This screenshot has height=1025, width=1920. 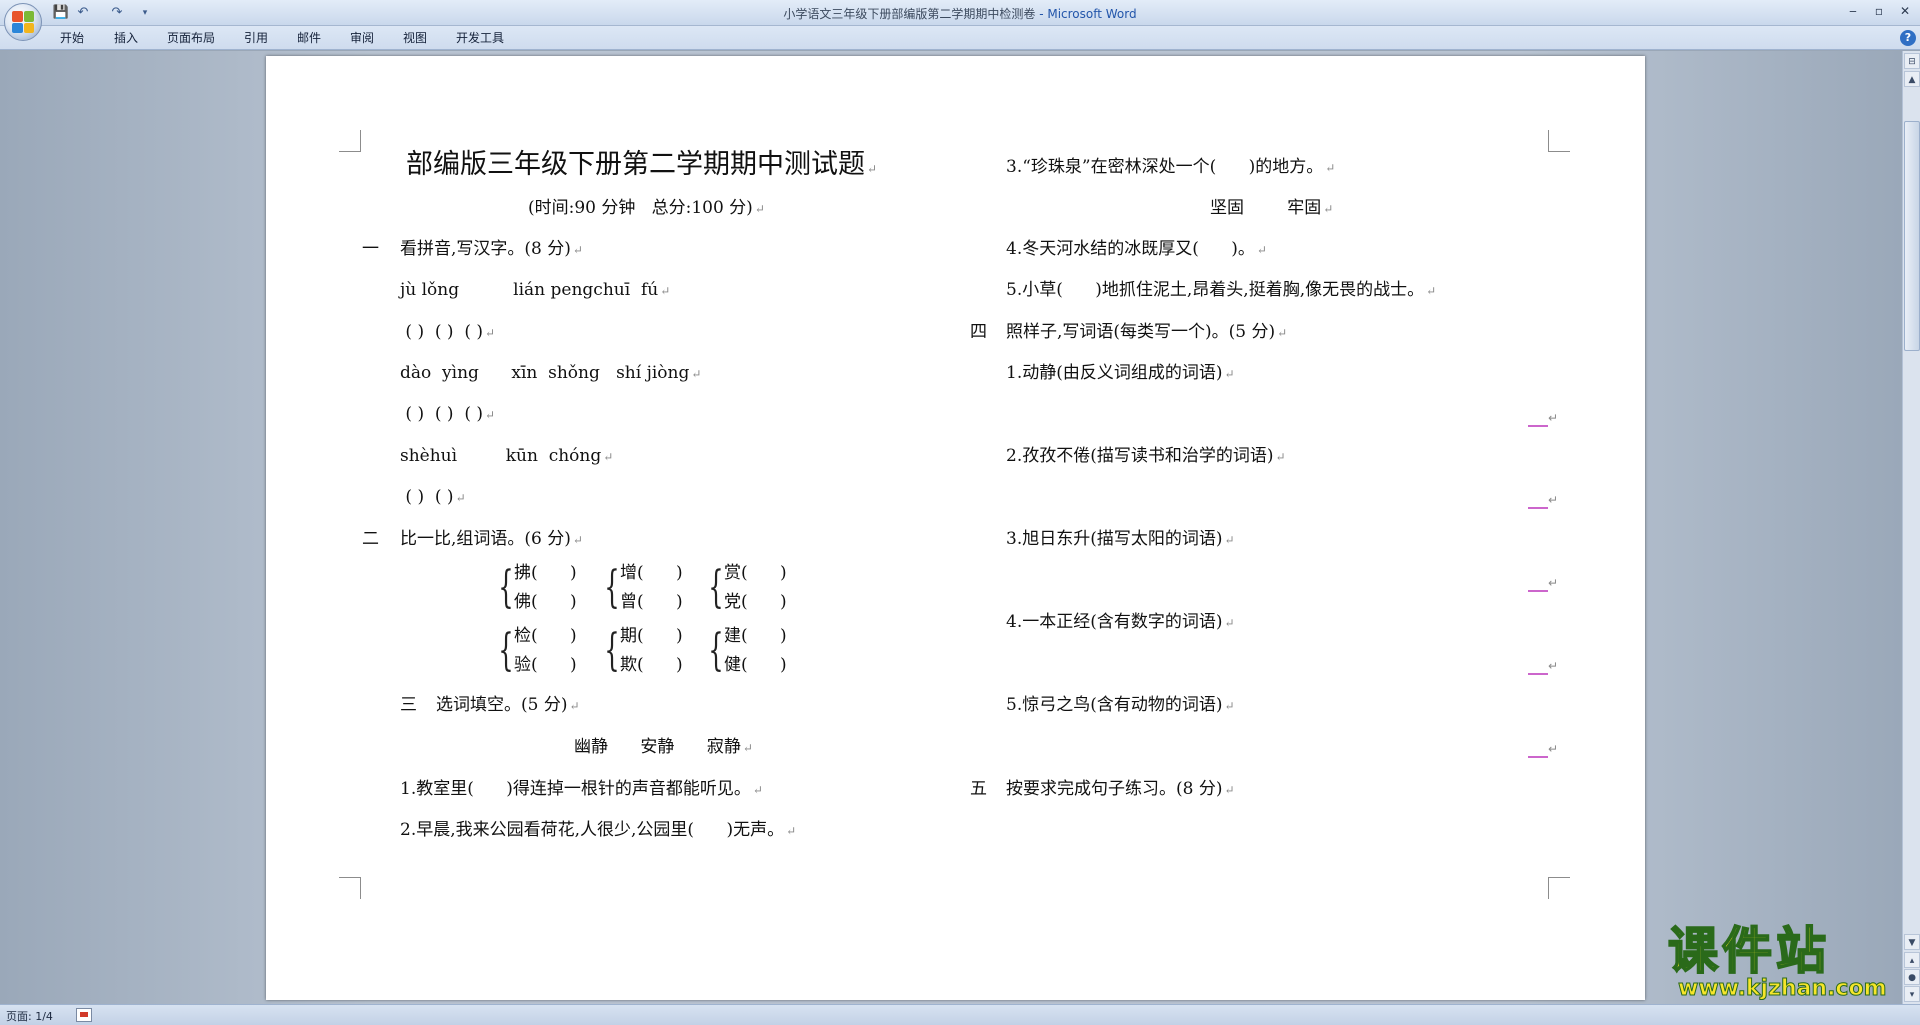 I want to click on office-logo-icon, so click(x=23, y=22).